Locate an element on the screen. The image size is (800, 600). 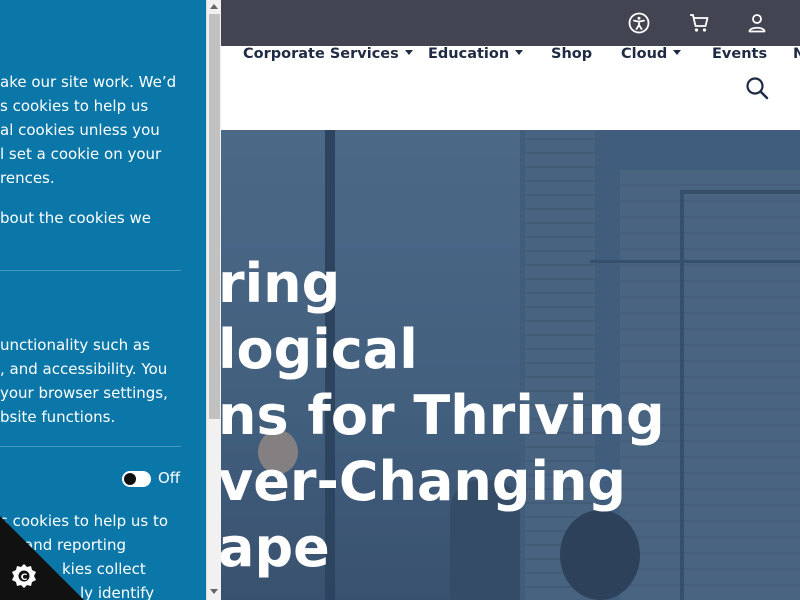
panel-scrollbar is located at coordinates (213, 300).